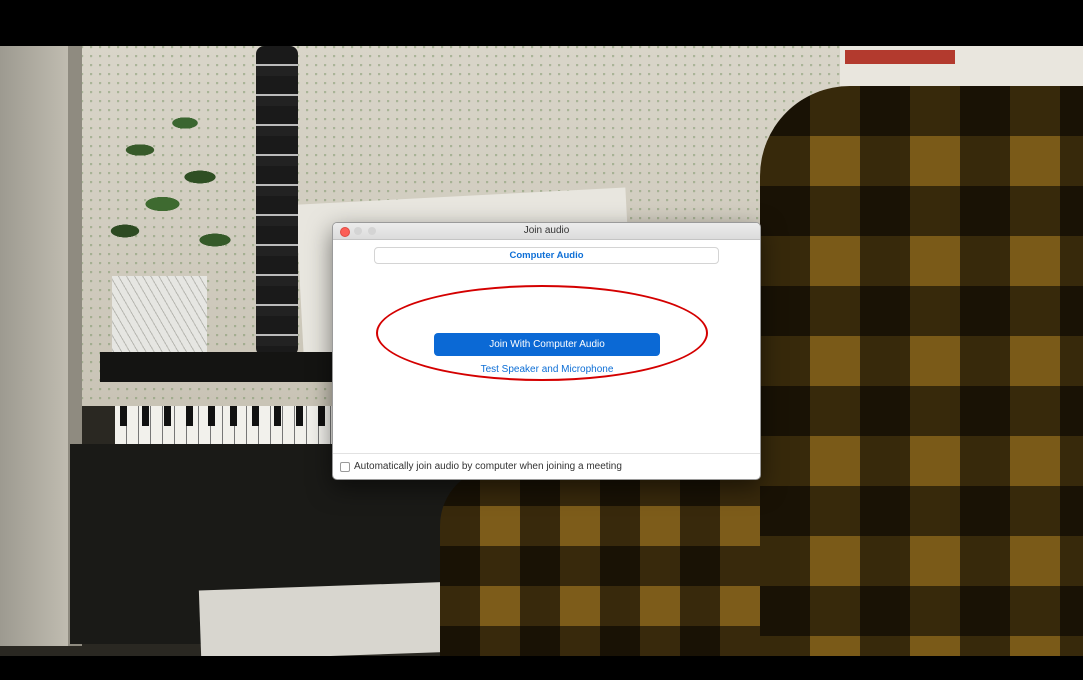 The image size is (1083, 680). I want to click on piano-top, so click(220, 367).